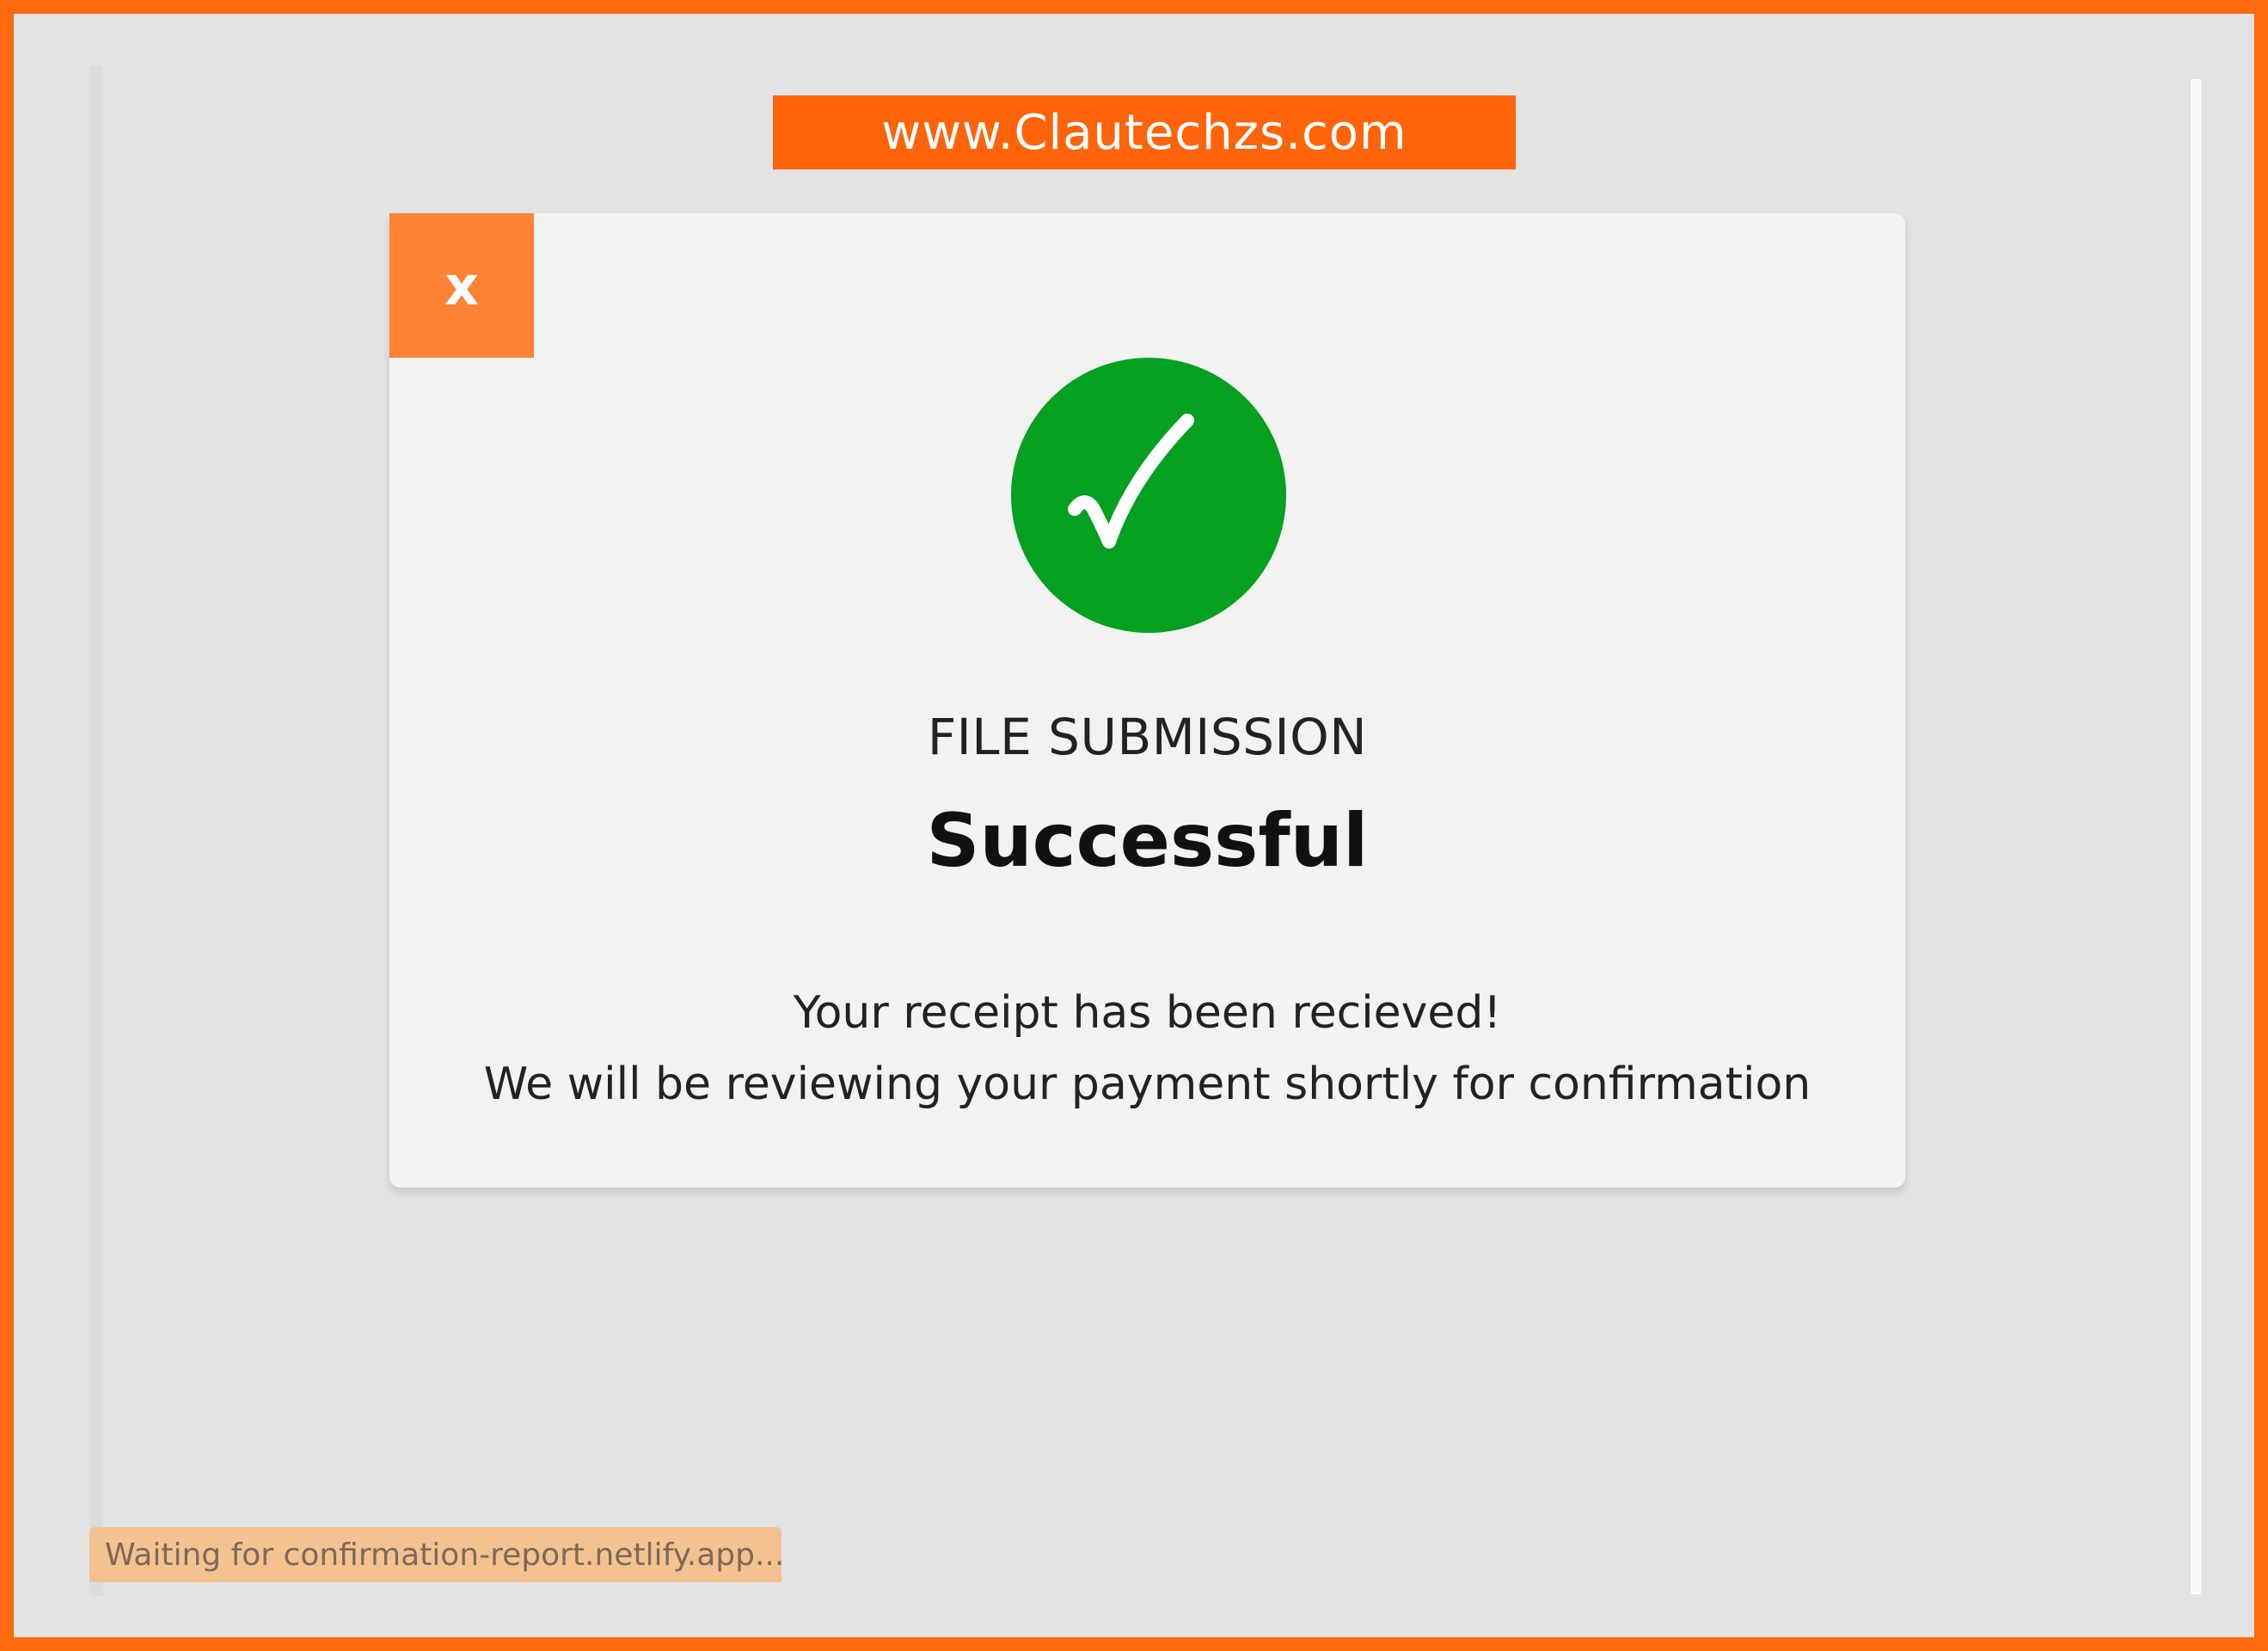 The image size is (2268, 1651). Describe the element at coordinates (1148, 495) in the screenshot. I see `check-circle-icon` at that location.